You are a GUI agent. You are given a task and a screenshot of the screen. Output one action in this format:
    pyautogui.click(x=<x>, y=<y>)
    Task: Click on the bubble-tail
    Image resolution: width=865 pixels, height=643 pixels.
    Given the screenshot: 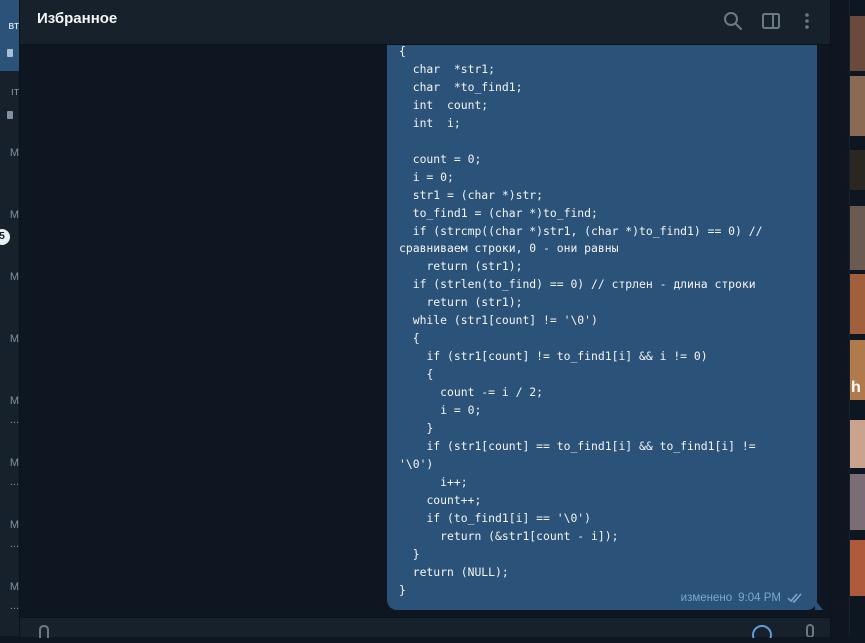 What is the action you would take?
    pyautogui.click(x=819, y=605)
    